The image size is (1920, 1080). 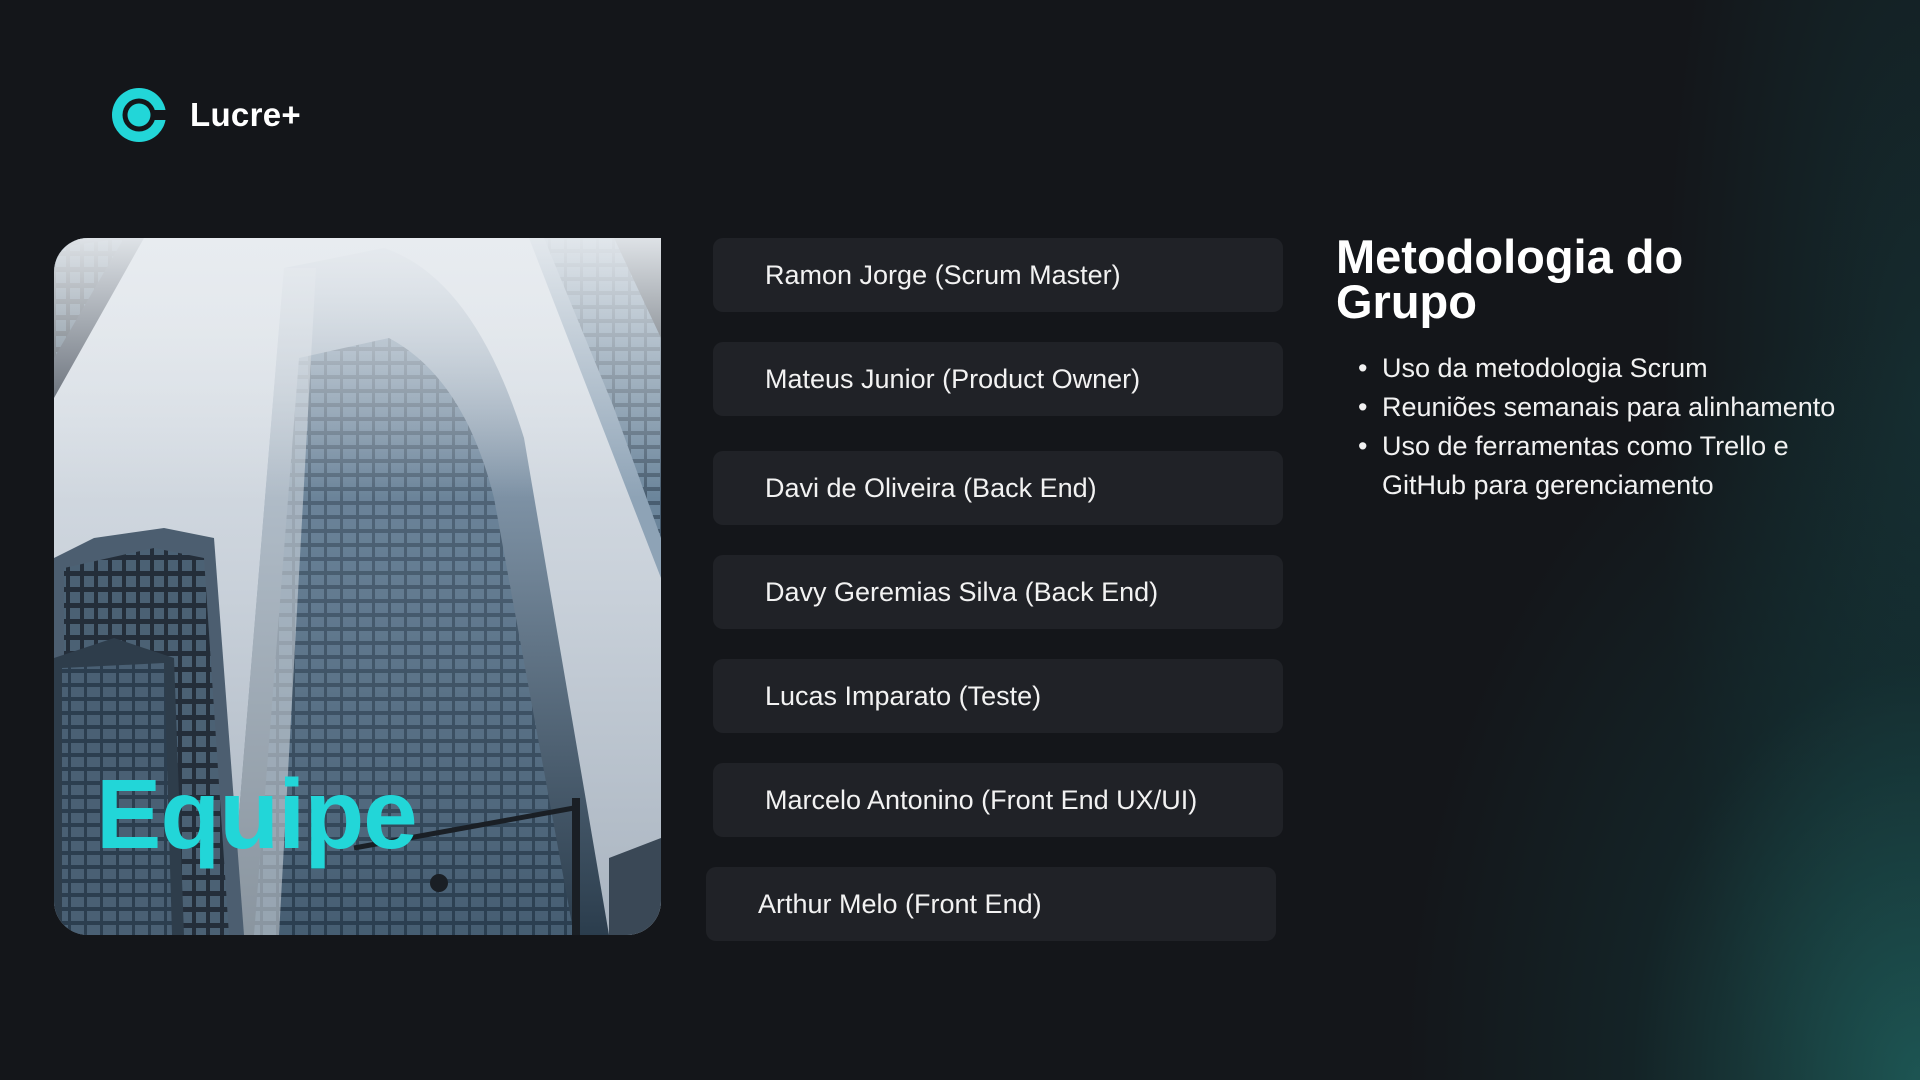 I want to click on methodology-item: Reuniões semanais para alinhamento, so click(x=1618, y=407).